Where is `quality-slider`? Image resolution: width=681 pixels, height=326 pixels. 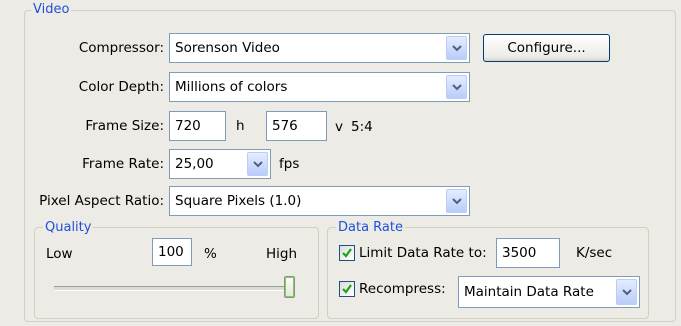
quality-slider is located at coordinates (178, 288).